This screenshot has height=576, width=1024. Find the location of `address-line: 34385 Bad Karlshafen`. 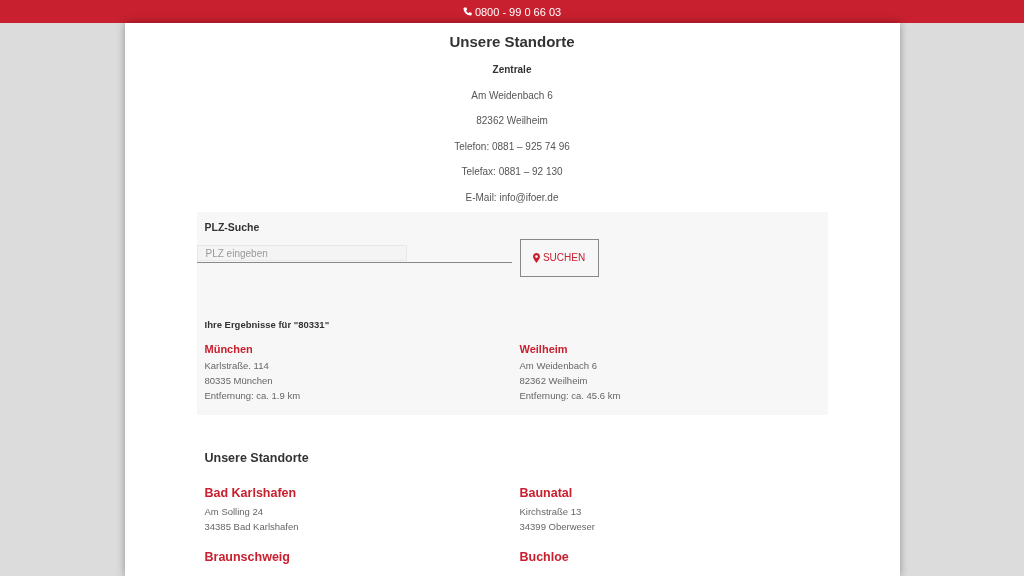

address-line: 34385 Bad Karlshafen is located at coordinates (252, 526).